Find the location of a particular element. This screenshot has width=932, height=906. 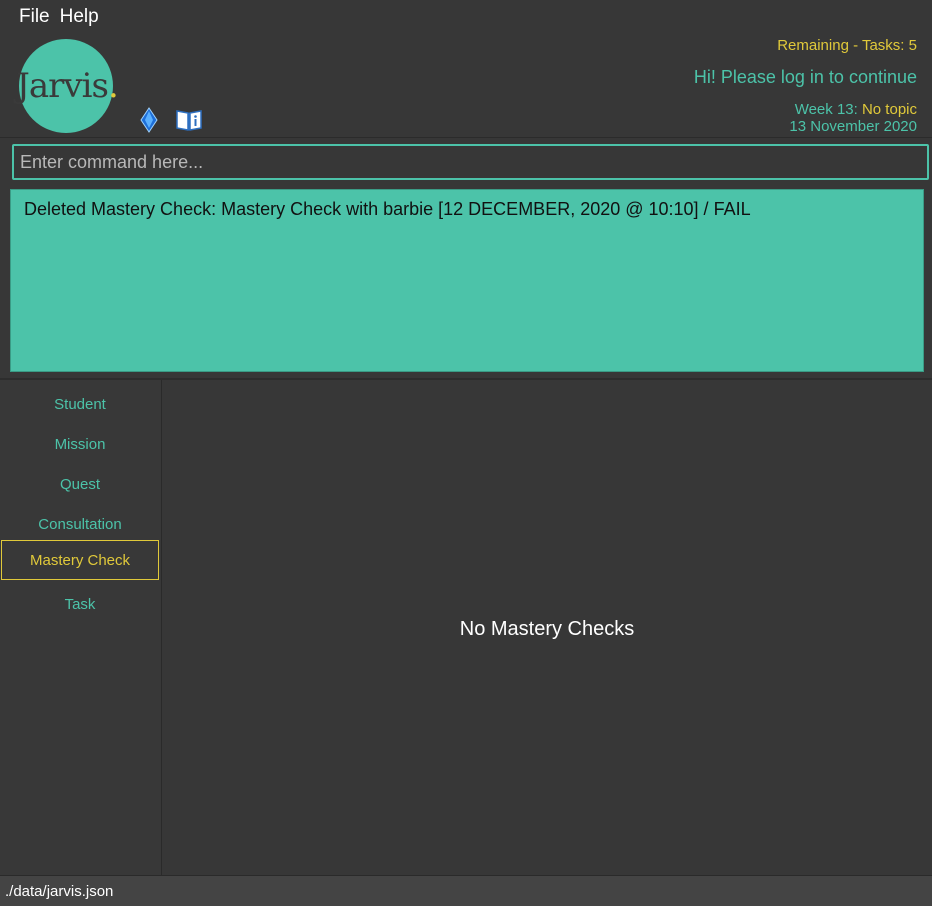

book-info-icon is located at coordinates (189, 120).